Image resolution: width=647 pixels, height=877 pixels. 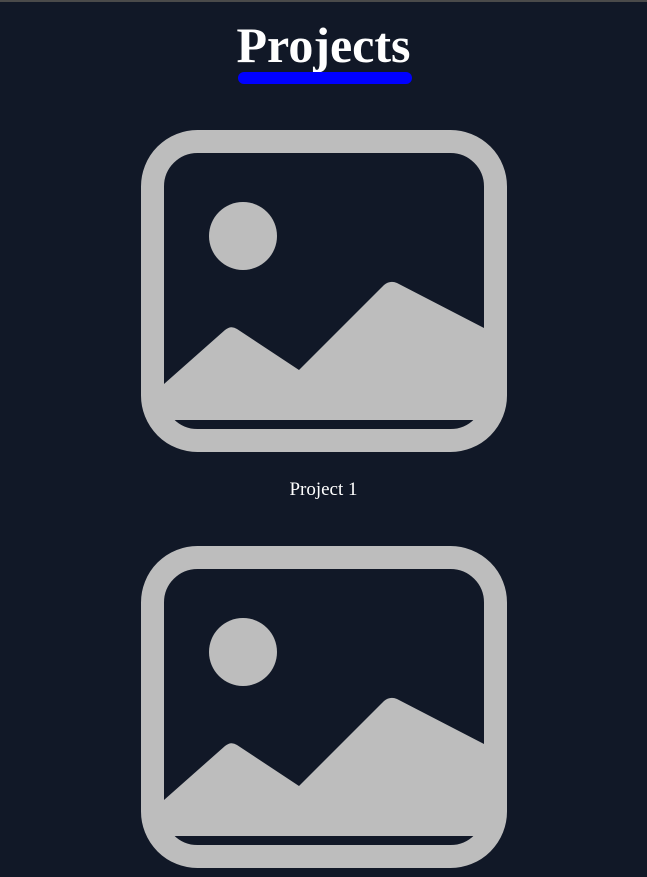 I want to click on page-title: Projects, so click(x=323, y=45).